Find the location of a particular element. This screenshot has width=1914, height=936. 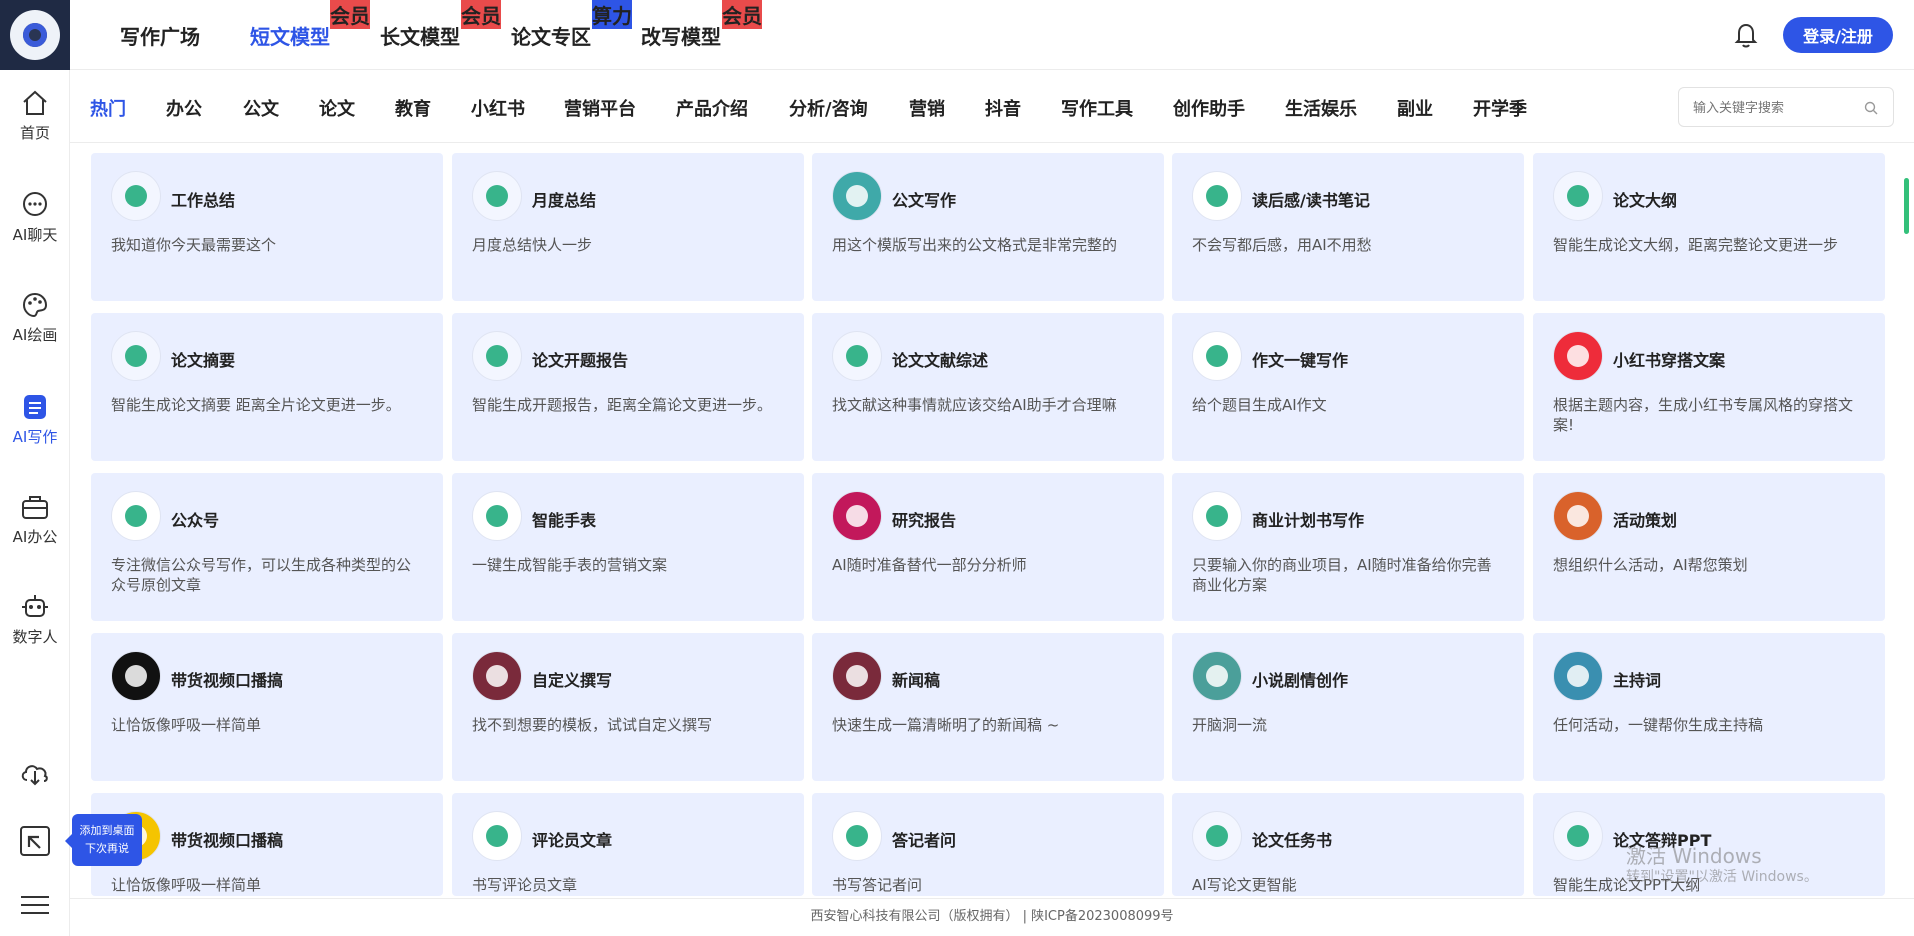

scrollbar-thumb is located at coordinates (1906, 206).